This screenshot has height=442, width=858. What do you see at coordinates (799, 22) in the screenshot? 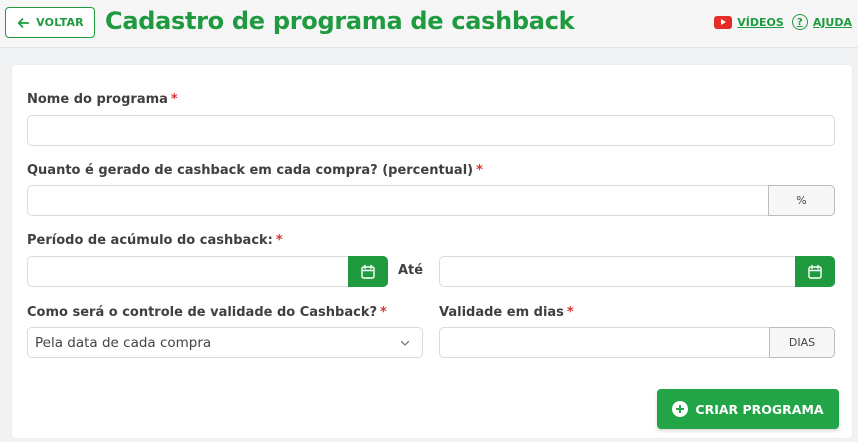
I see `help-circle-icon: ?` at bounding box center [799, 22].